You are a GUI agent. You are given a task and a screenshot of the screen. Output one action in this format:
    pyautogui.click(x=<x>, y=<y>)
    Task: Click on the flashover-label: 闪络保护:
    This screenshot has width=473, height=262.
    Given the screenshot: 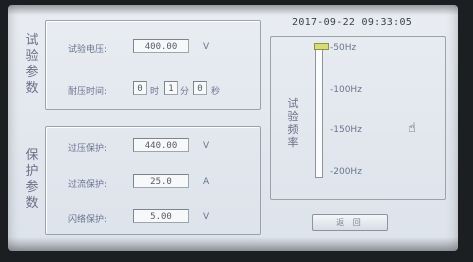 What is the action you would take?
    pyautogui.click(x=88, y=220)
    